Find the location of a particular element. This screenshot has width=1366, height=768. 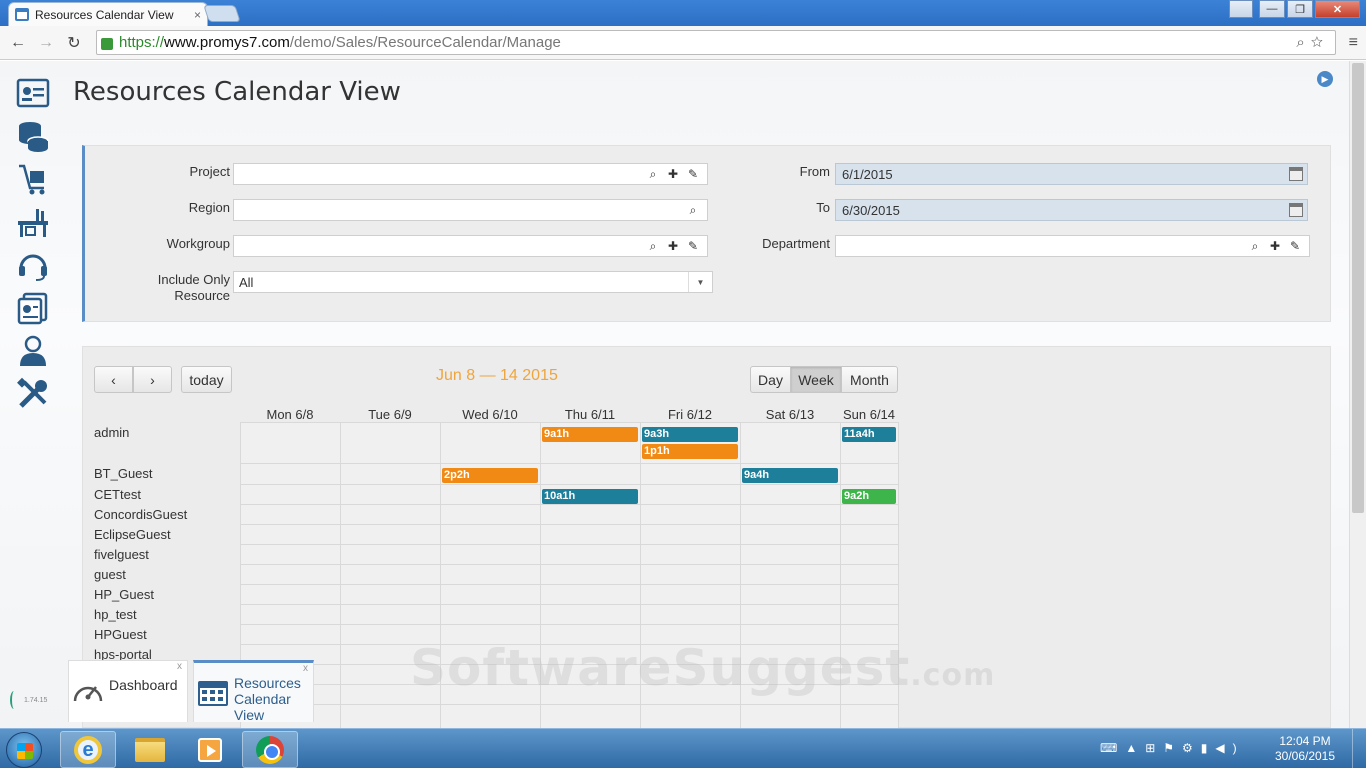

play-icon: ▶ is located at coordinates (1325, 79).